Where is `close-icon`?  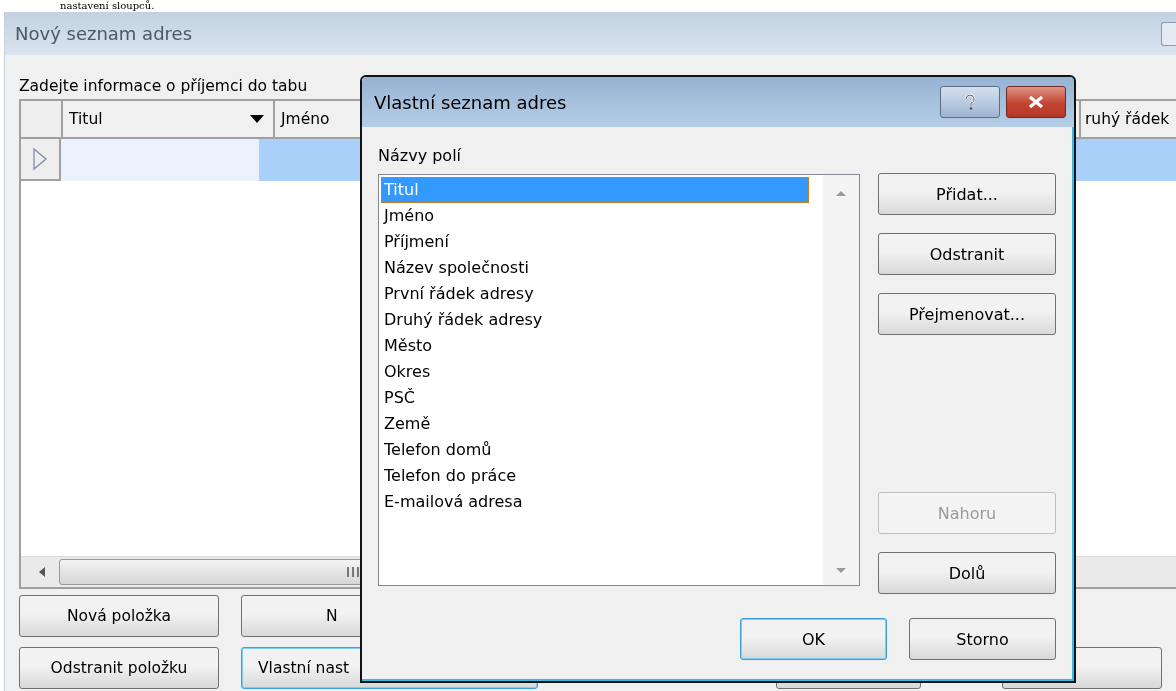 close-icon is located at coordinates (1036, 102).